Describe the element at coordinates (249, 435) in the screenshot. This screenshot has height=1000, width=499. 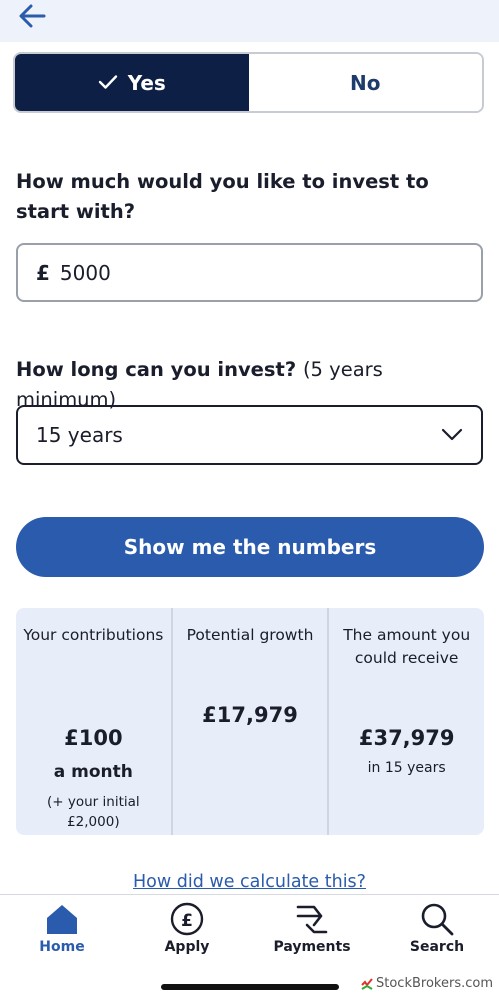
I see `duration-select: 15 years` at that location.